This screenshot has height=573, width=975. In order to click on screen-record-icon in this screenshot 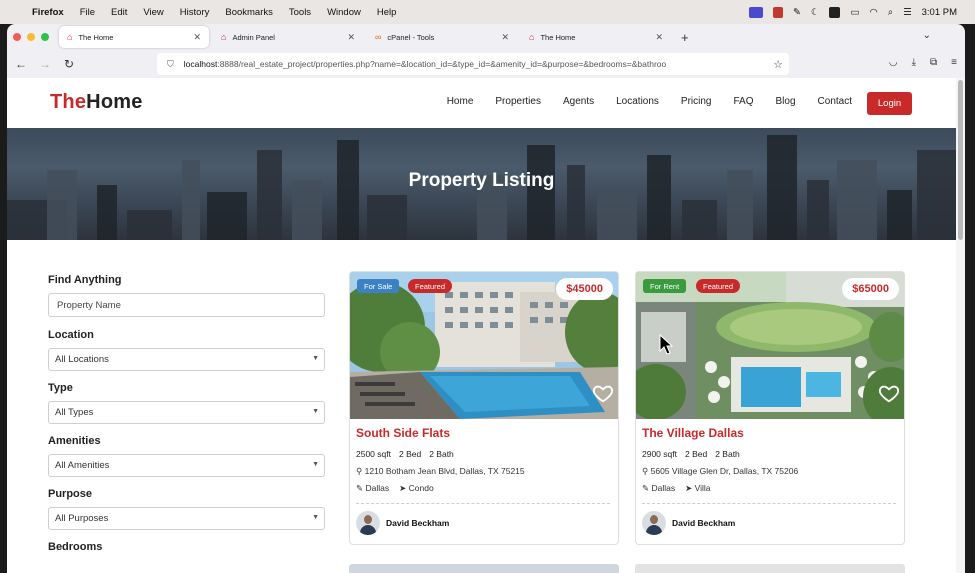, I will do `click(755, 12)`.